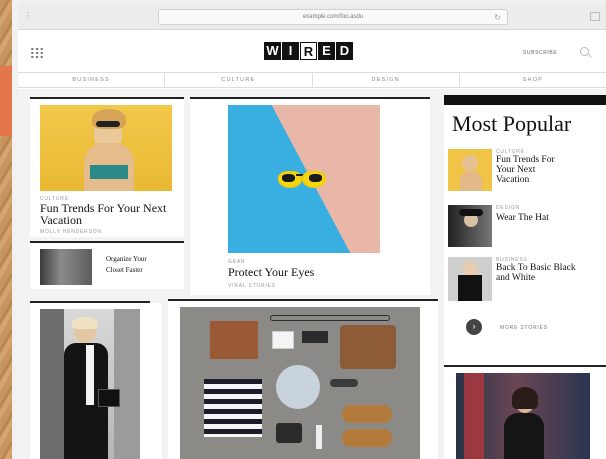  Describe the element at coordinates (289, 433) in the screenshot. I see `camera` at that location.